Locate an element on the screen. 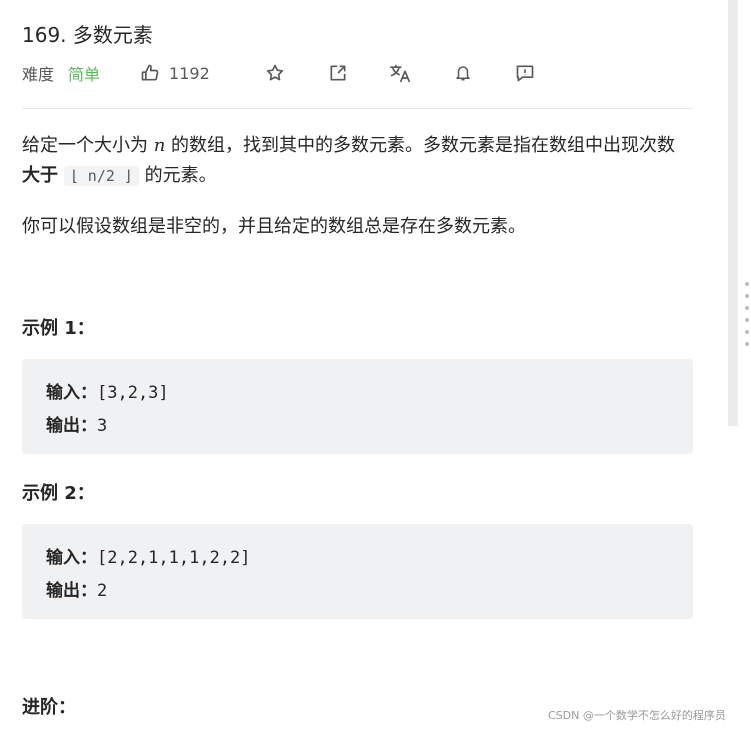  bell-icon is located at coordinates (463, 73).